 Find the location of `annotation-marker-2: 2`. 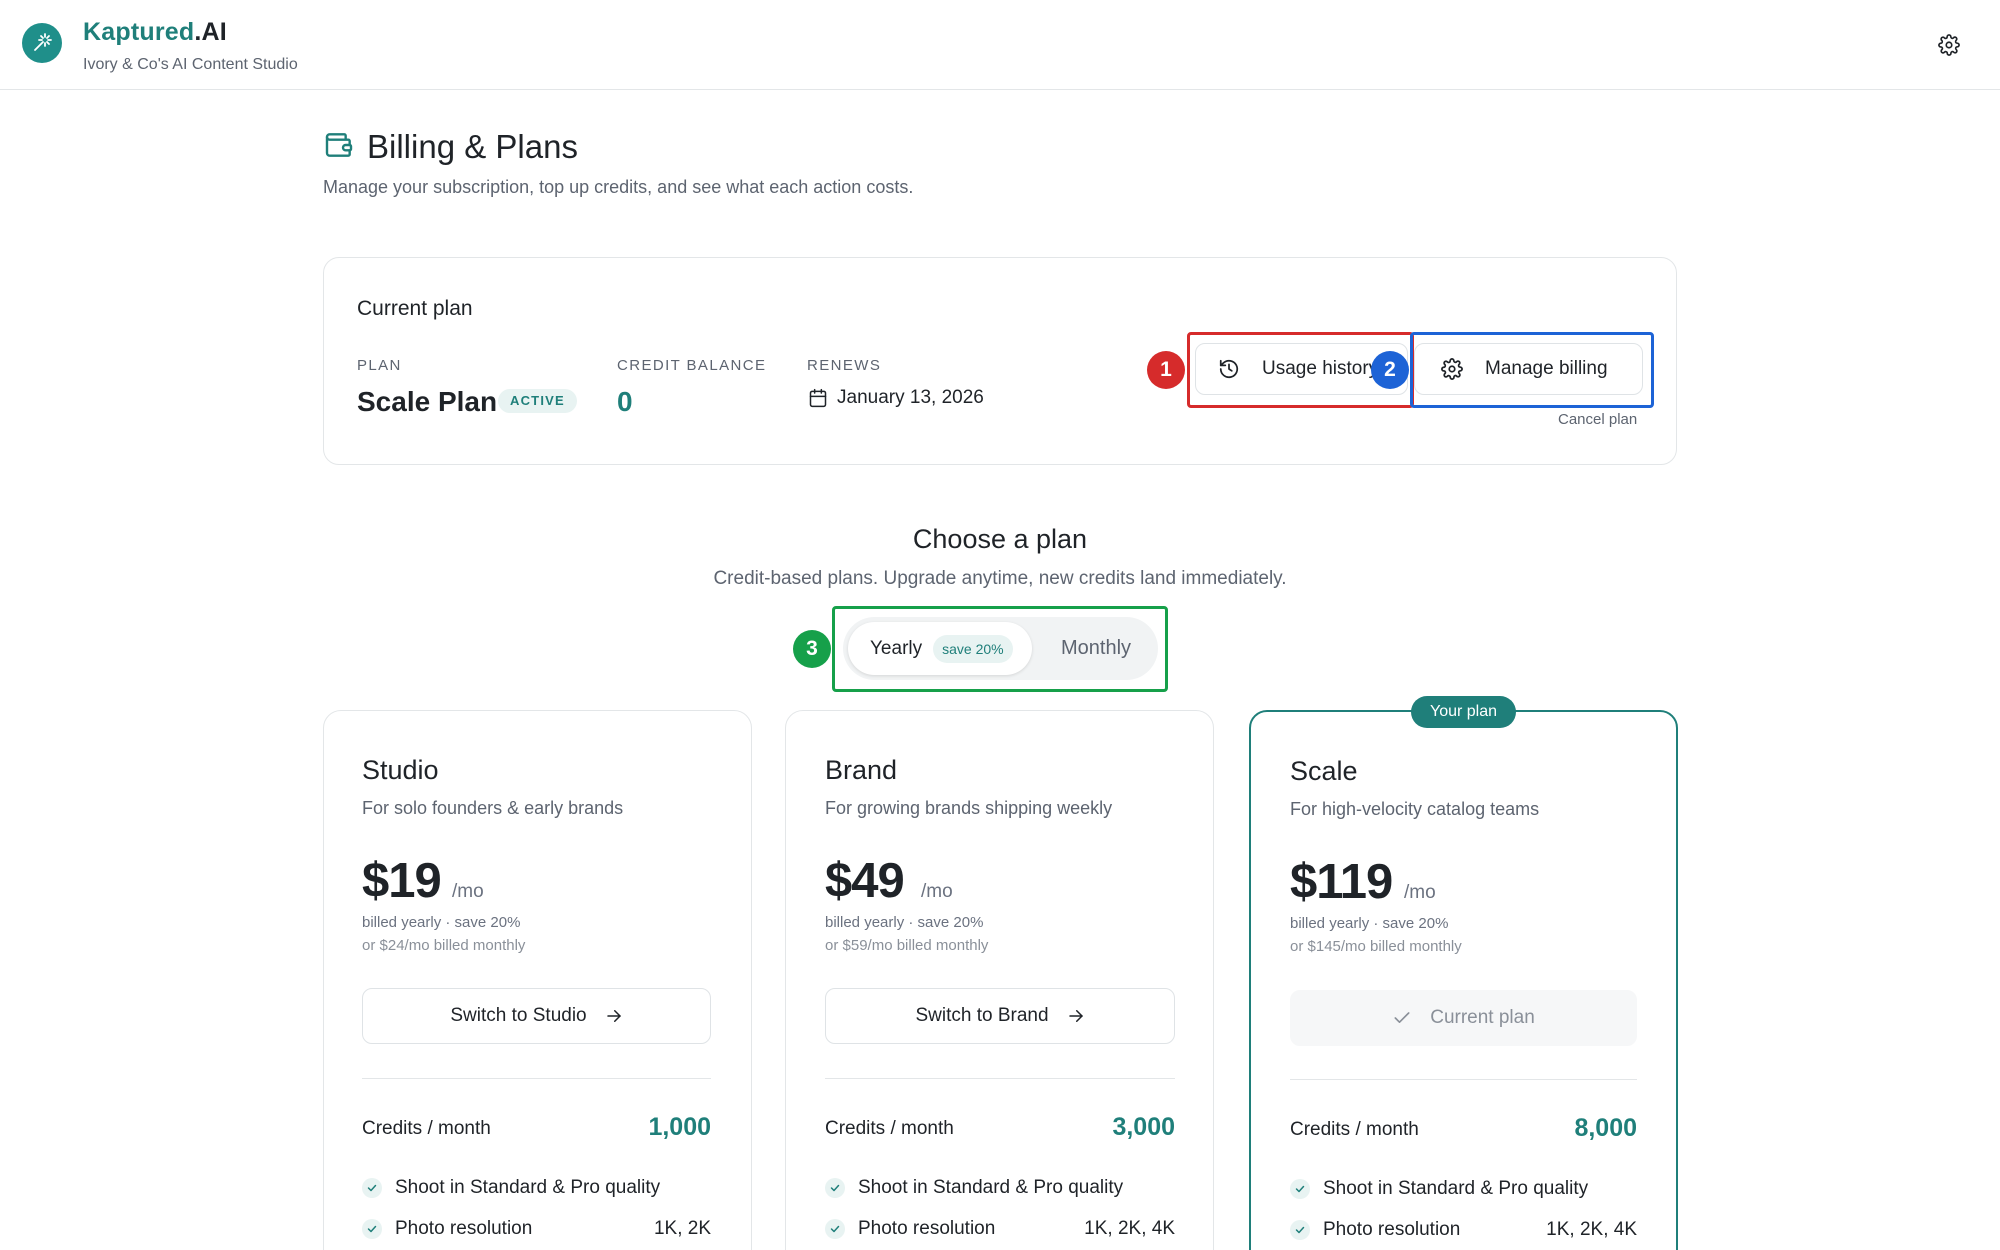

annotation-marker-2: 2 is located at coordinates (1390, 370).